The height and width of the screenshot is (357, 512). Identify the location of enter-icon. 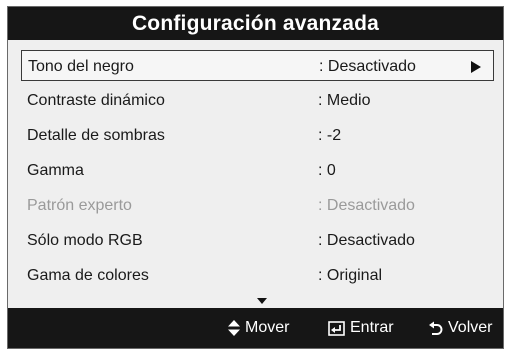
(336, 328).